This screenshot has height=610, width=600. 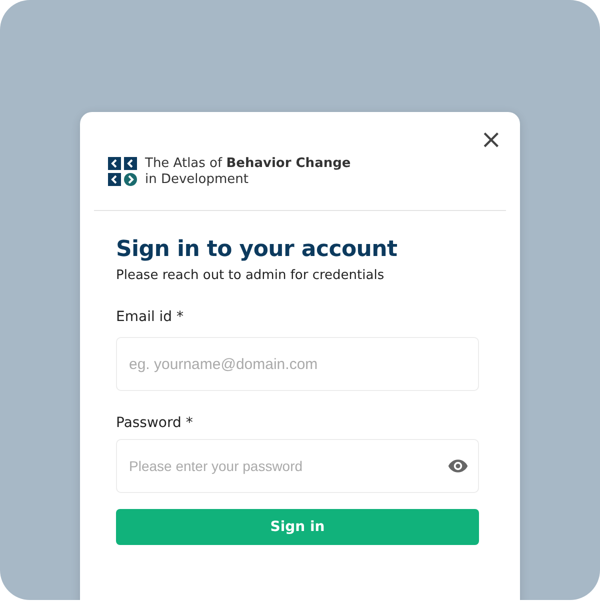 I want to click on logo-icon, so click(x=123, y=172).